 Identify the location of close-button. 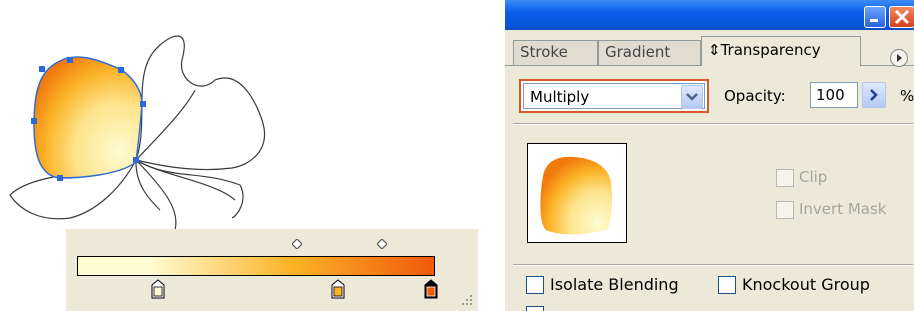
(901, 17).